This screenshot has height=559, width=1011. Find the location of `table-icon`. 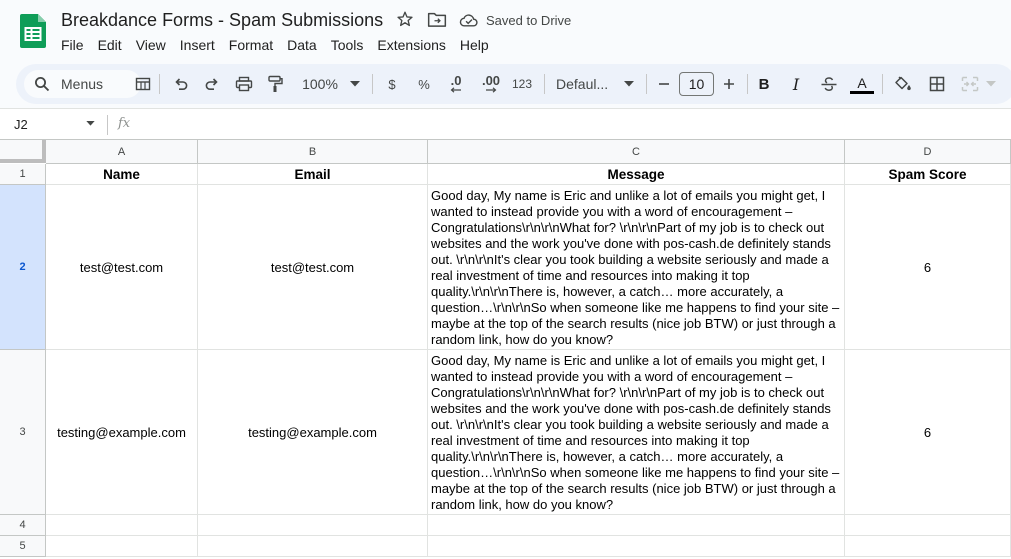

table-icon is located at coordinates (143, 84).